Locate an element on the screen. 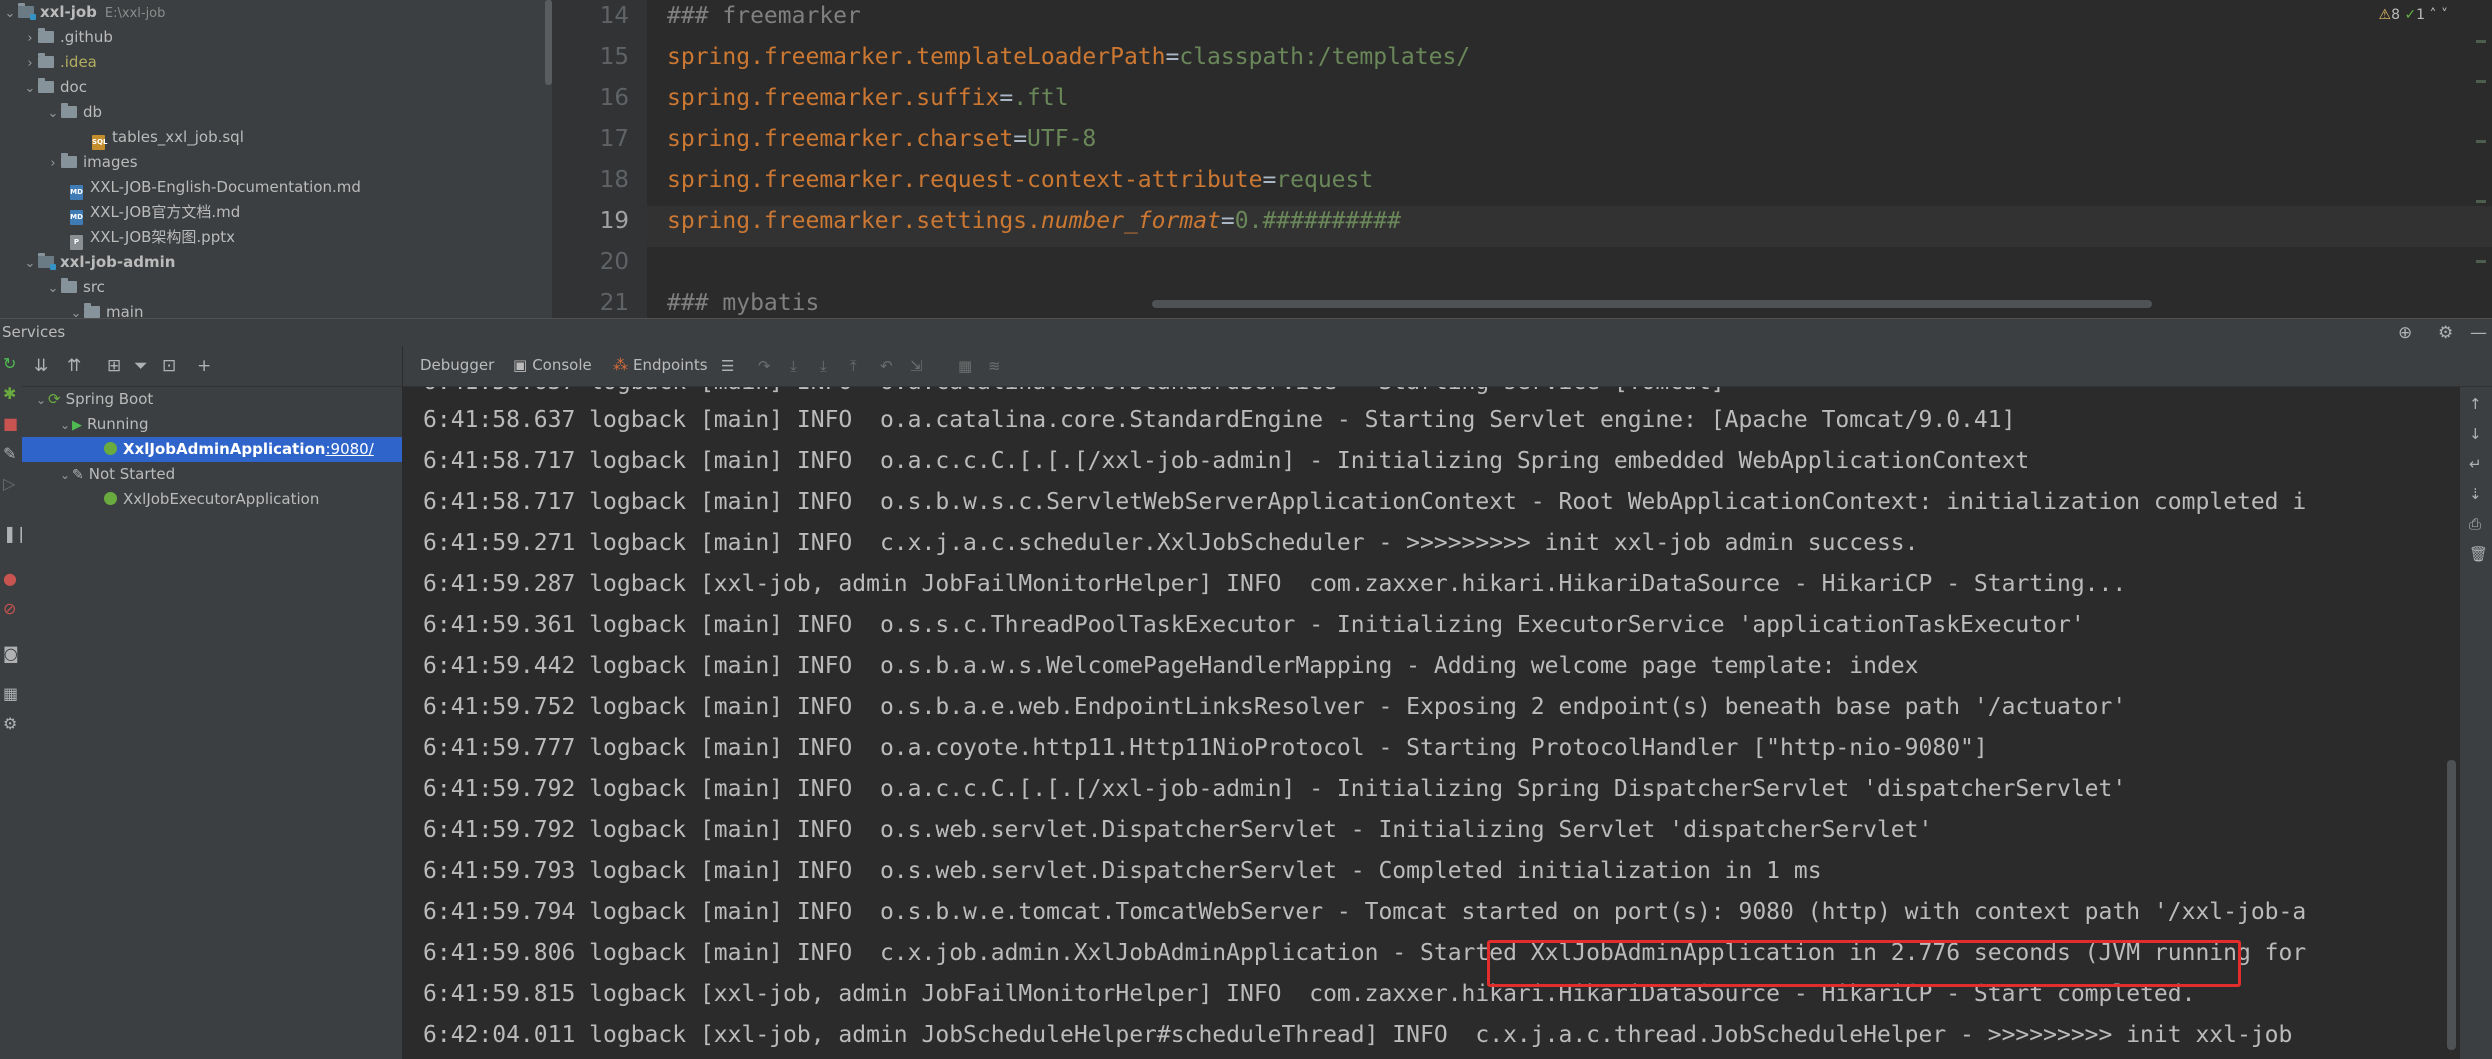 This screenshot has height=1059, width=2492. minimize-icon: — is located at coordinates (2478, 333).